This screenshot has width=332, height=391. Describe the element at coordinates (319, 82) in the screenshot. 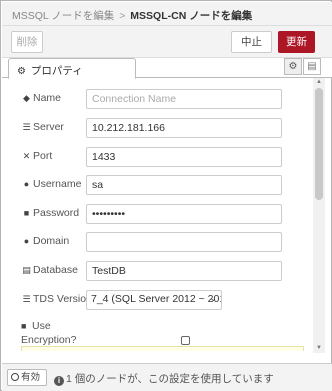

I see `scroll-up-icon: ▲` at that location.